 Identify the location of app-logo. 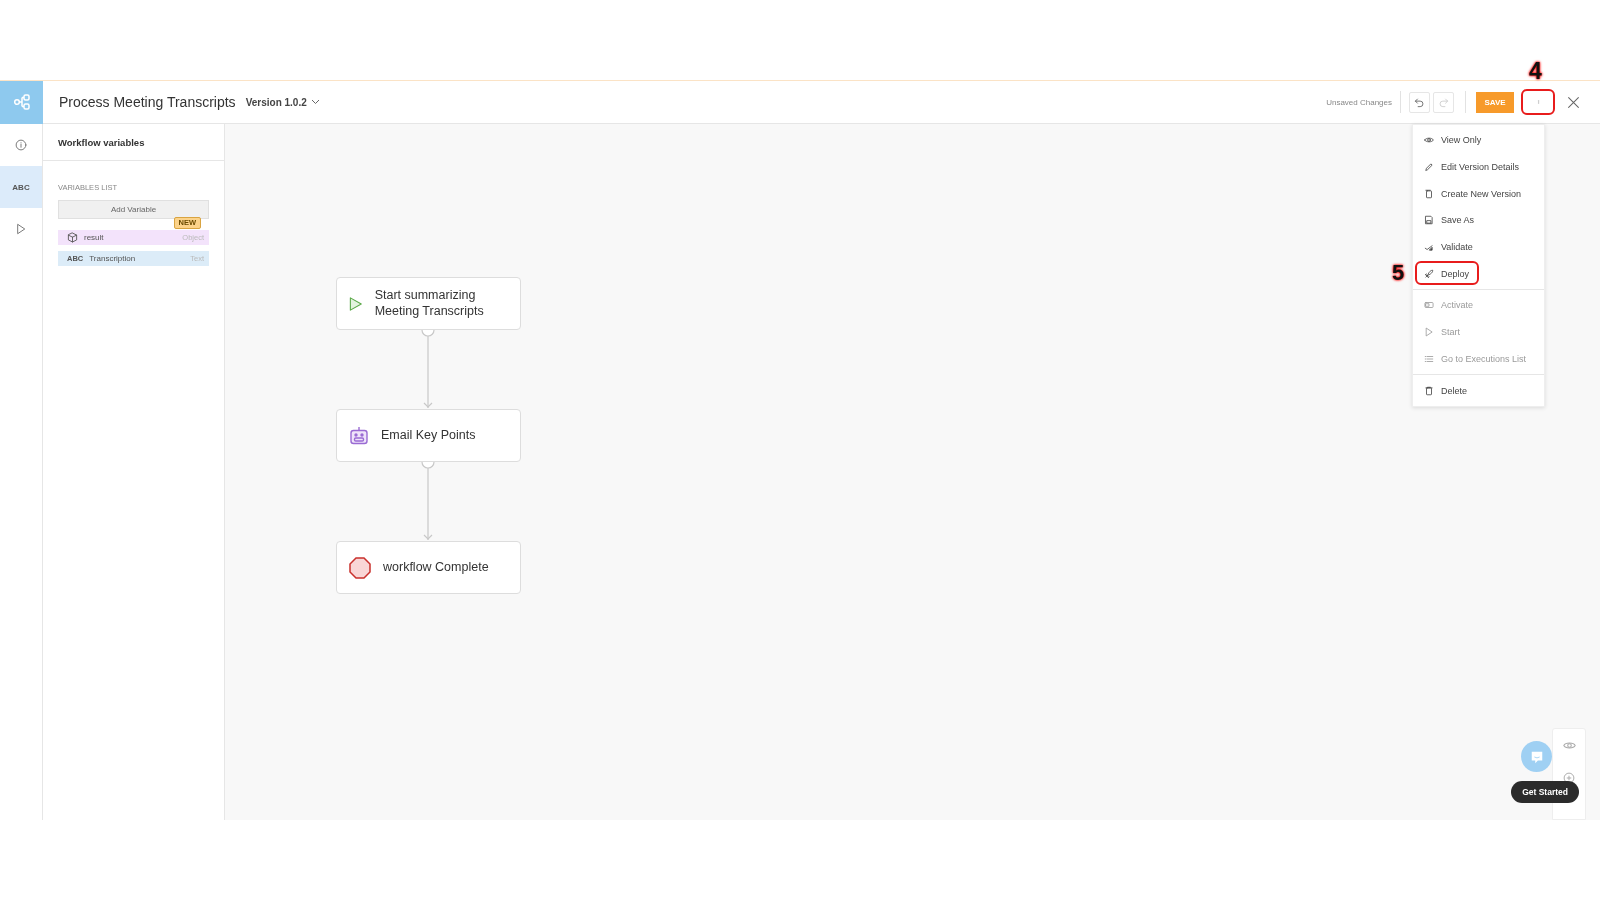
(21, 102).